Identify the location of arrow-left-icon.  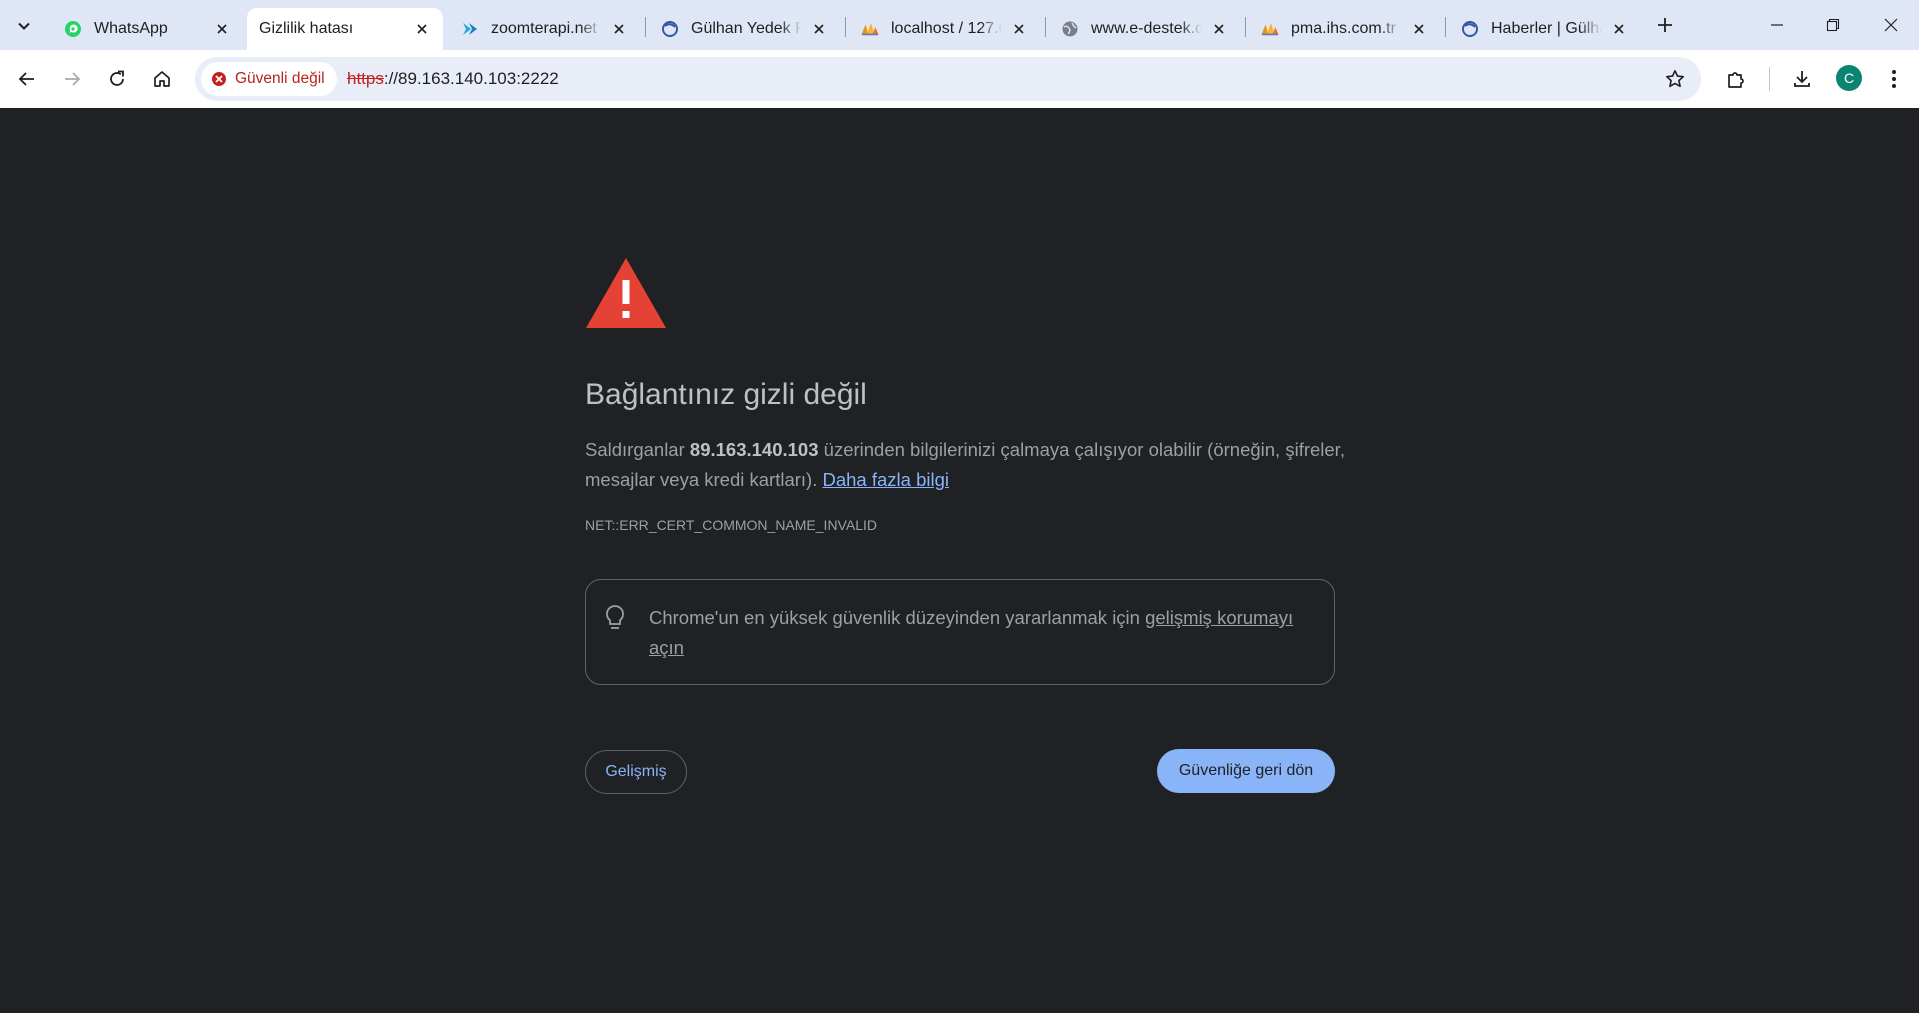
(26, 79).